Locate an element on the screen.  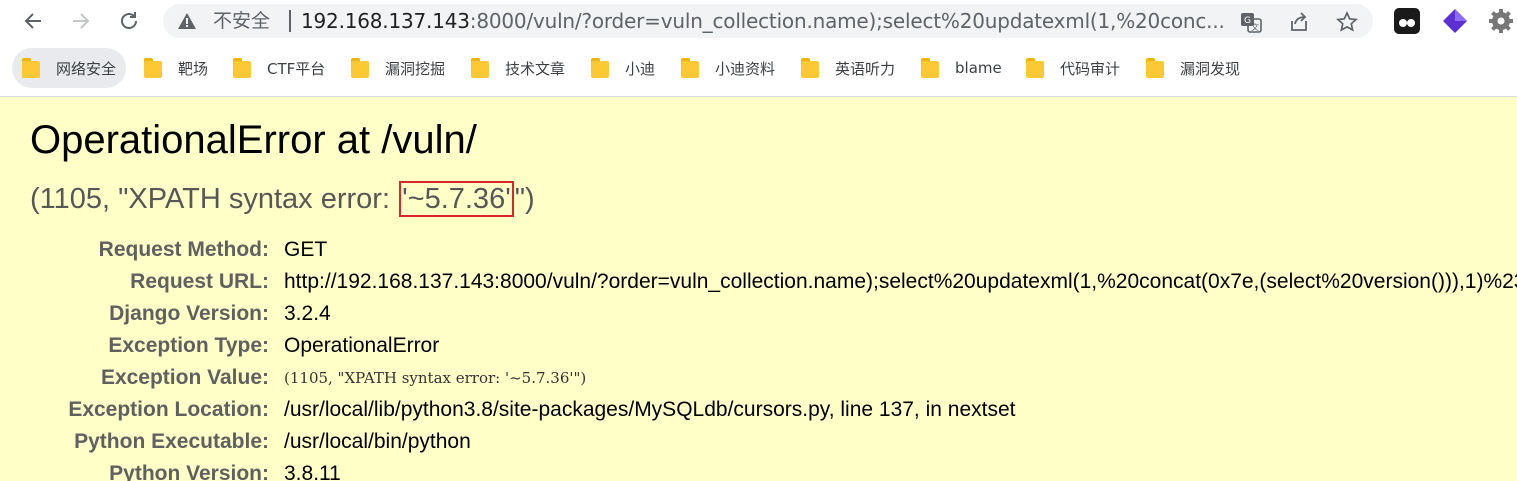
forward-button is located at coordinates (81, 21).